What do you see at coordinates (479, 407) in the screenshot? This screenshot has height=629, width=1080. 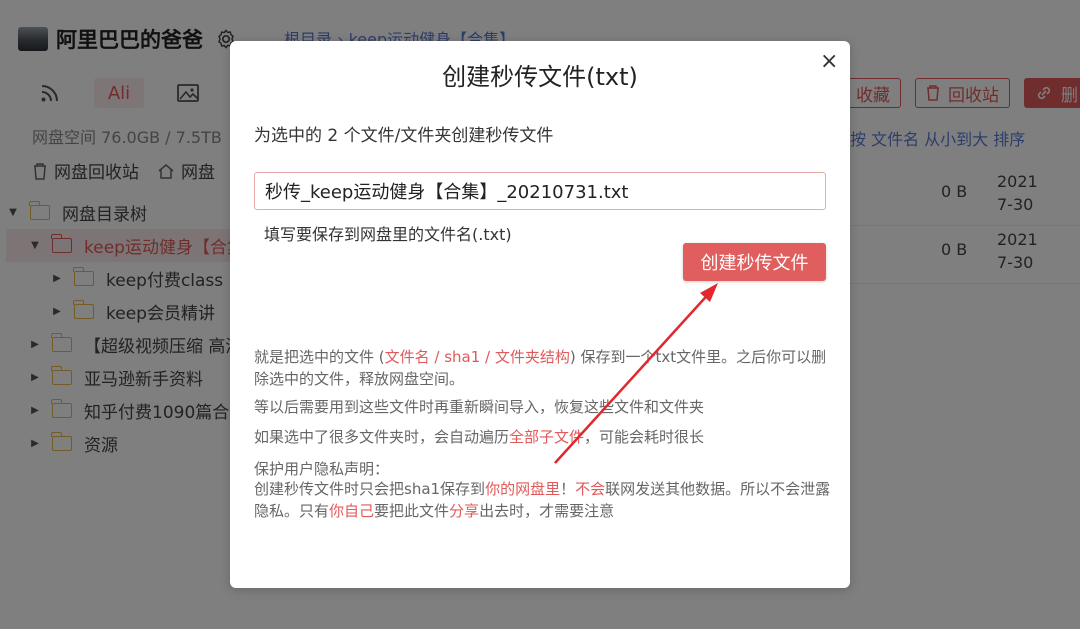 I see `description-2: 等以后需要用到这些文件时再重新瞬间导入，恢复这些文件和文件夹` at bounding box center [479, 407].